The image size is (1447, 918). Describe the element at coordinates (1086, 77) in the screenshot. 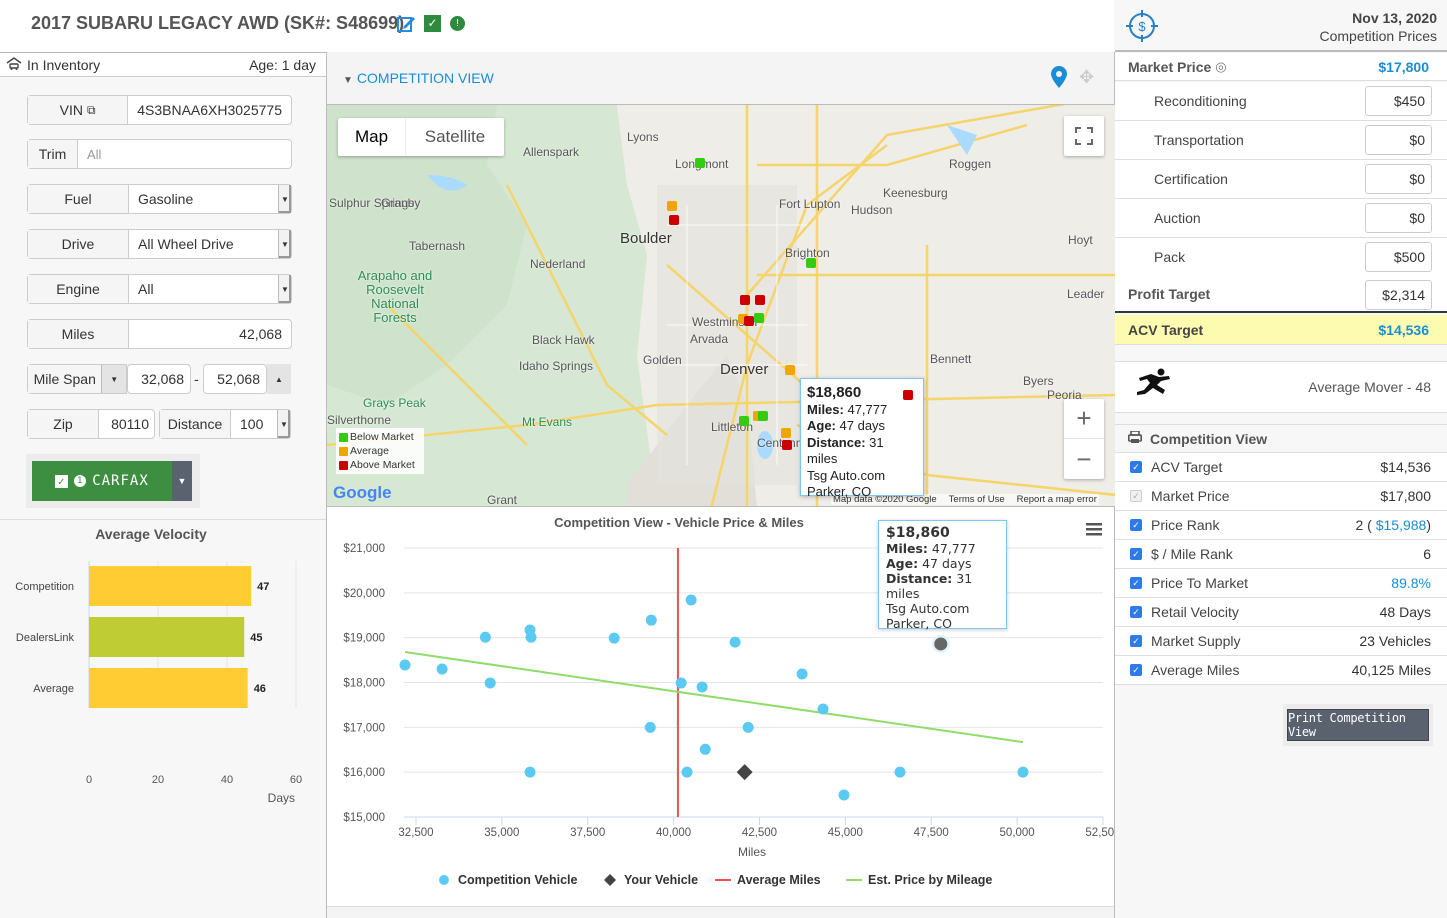

I see `move-icon: ✥` at that location.